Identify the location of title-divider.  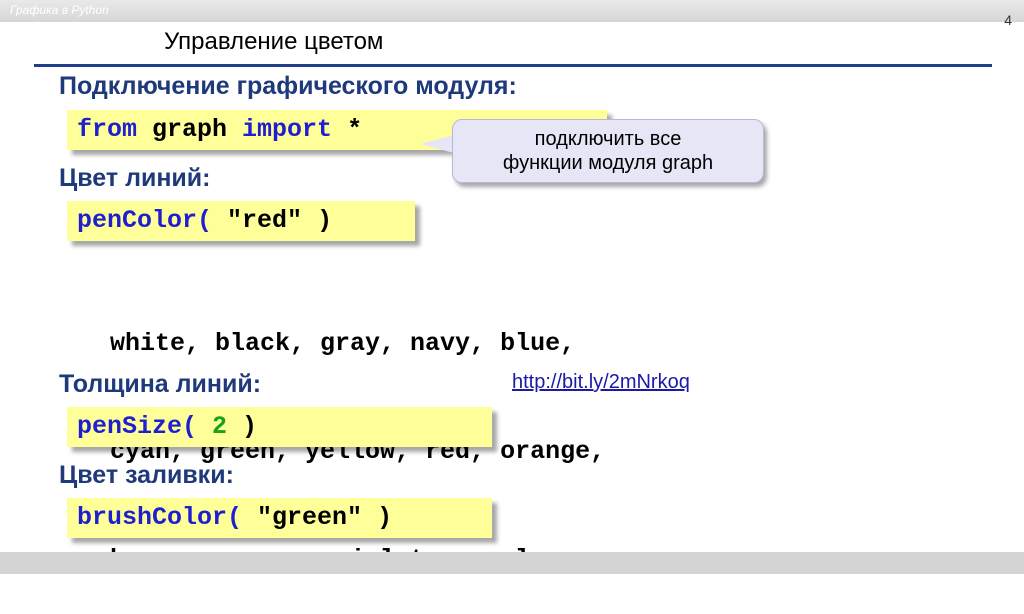
(513, 65).